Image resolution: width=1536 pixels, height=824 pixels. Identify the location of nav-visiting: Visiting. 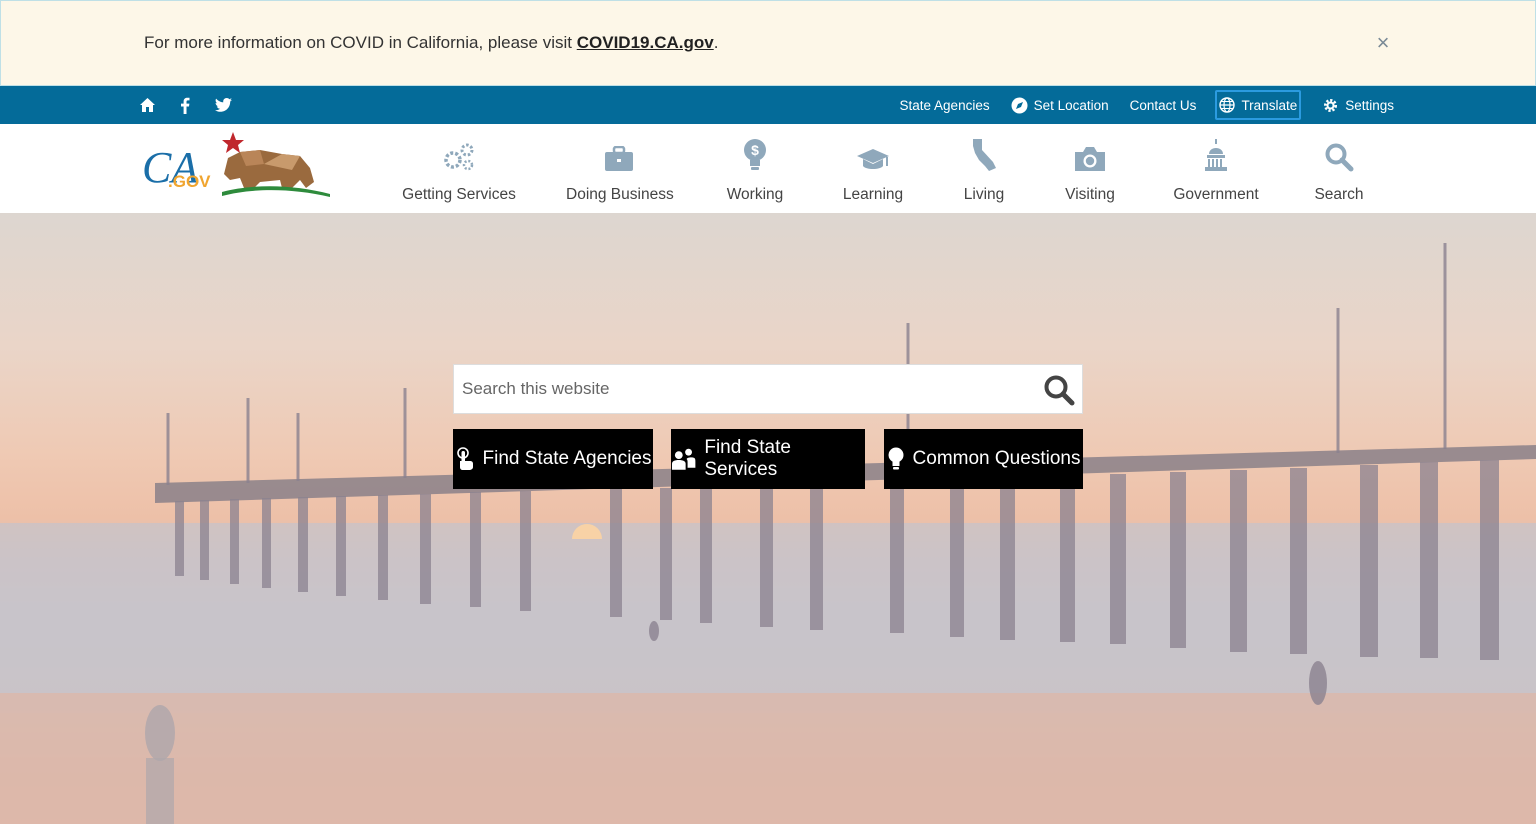
(1090, 171).